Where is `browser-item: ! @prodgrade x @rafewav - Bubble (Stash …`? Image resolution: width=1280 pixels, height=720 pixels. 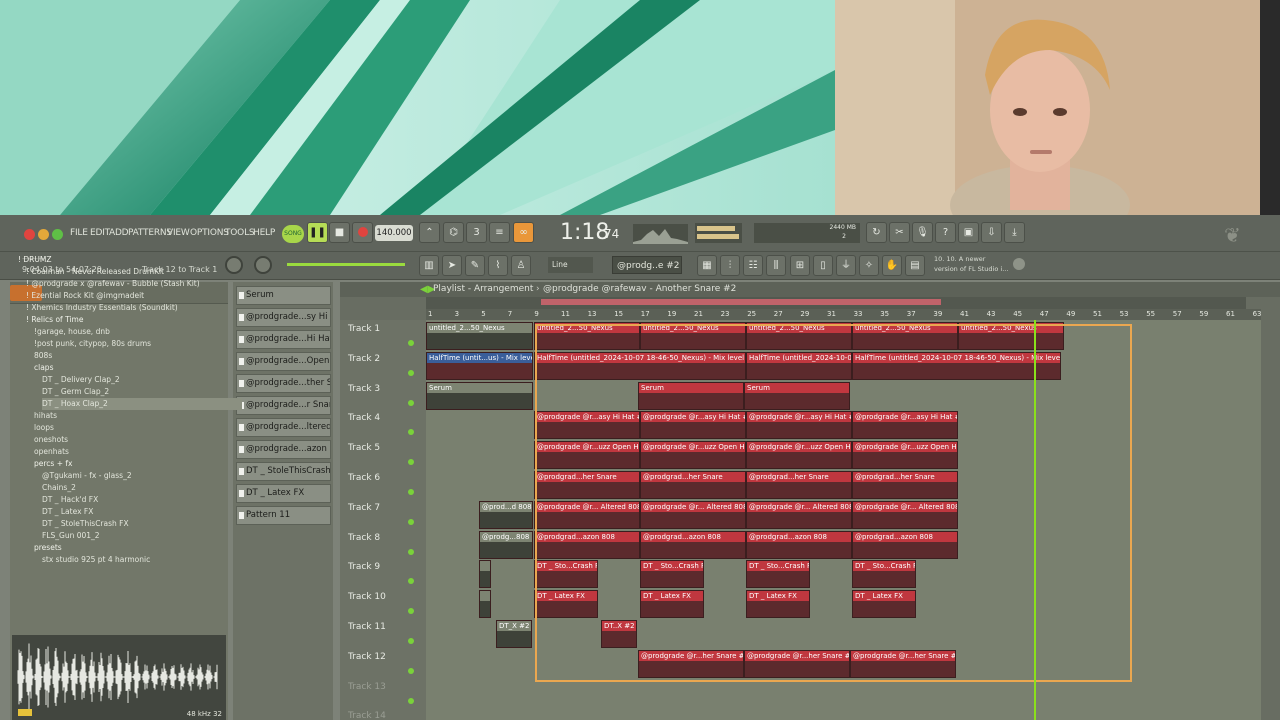
browser-item: ! @prodgrade x @rafewav - Bubble (Stash … is located at coordinates (113, 284).